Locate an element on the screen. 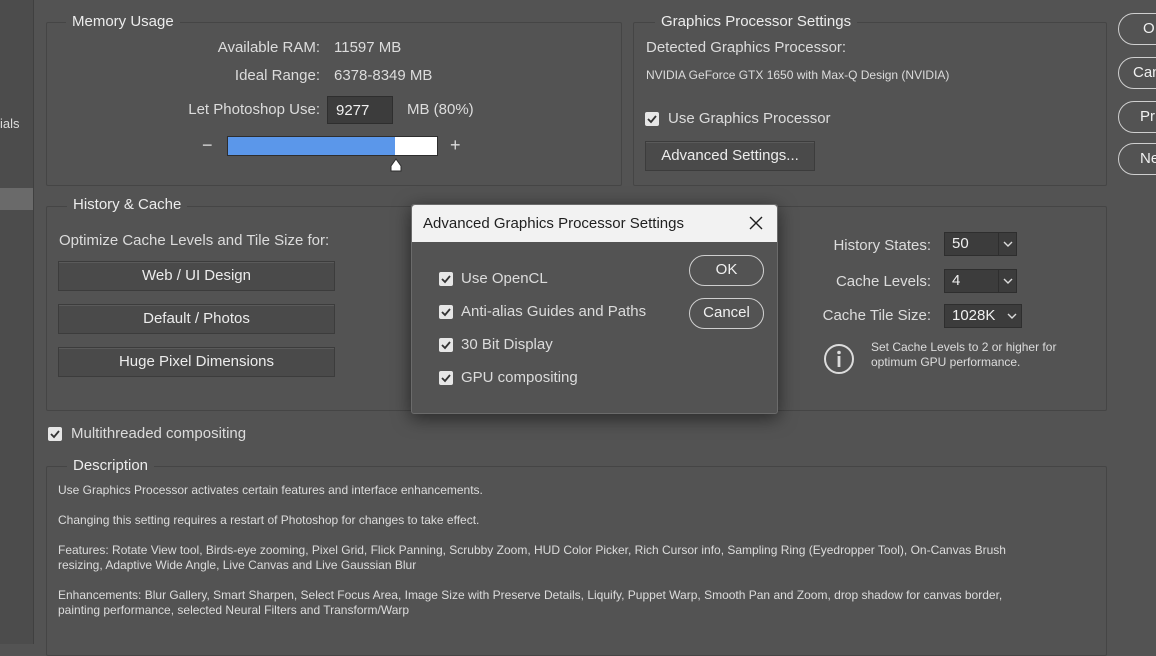  sidebar-item-selected is located at coordinates (16, 199).